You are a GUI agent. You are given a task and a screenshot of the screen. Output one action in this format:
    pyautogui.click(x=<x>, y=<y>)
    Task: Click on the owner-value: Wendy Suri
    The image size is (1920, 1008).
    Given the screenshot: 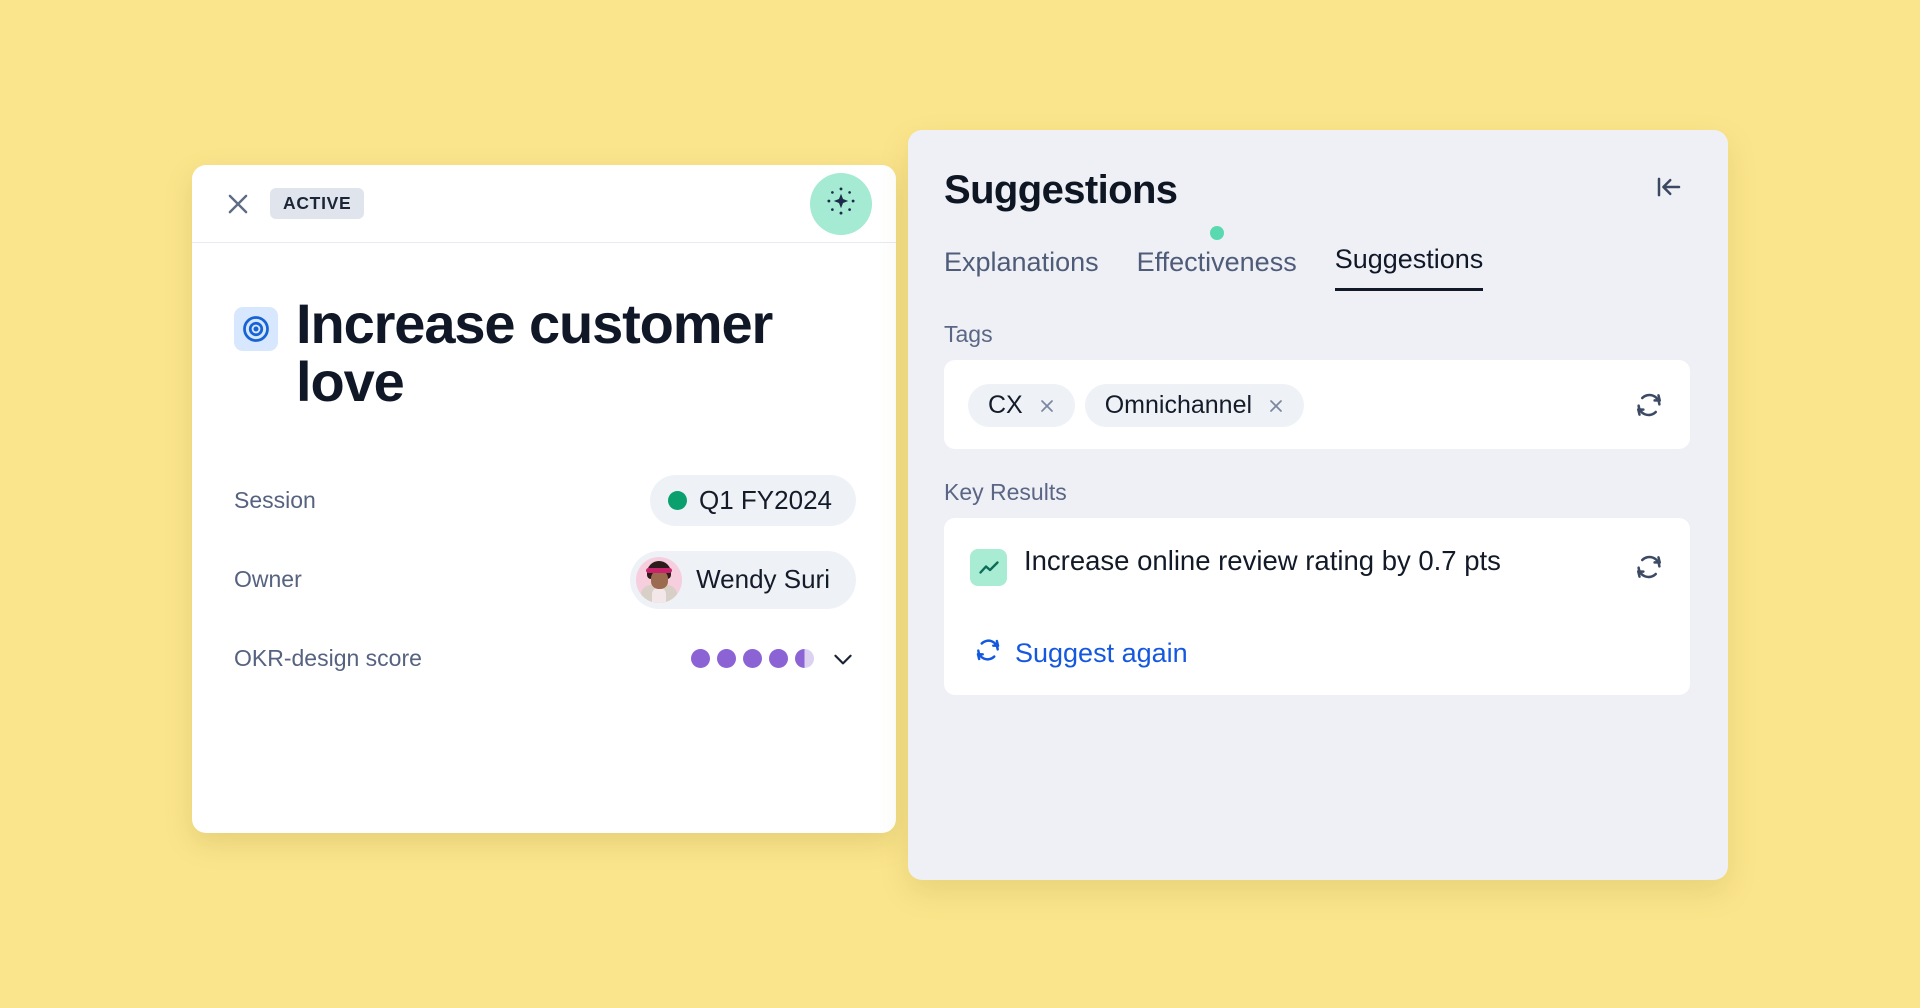 What is the action you would take?
    pyautogui.click(x=763, y=579)
    